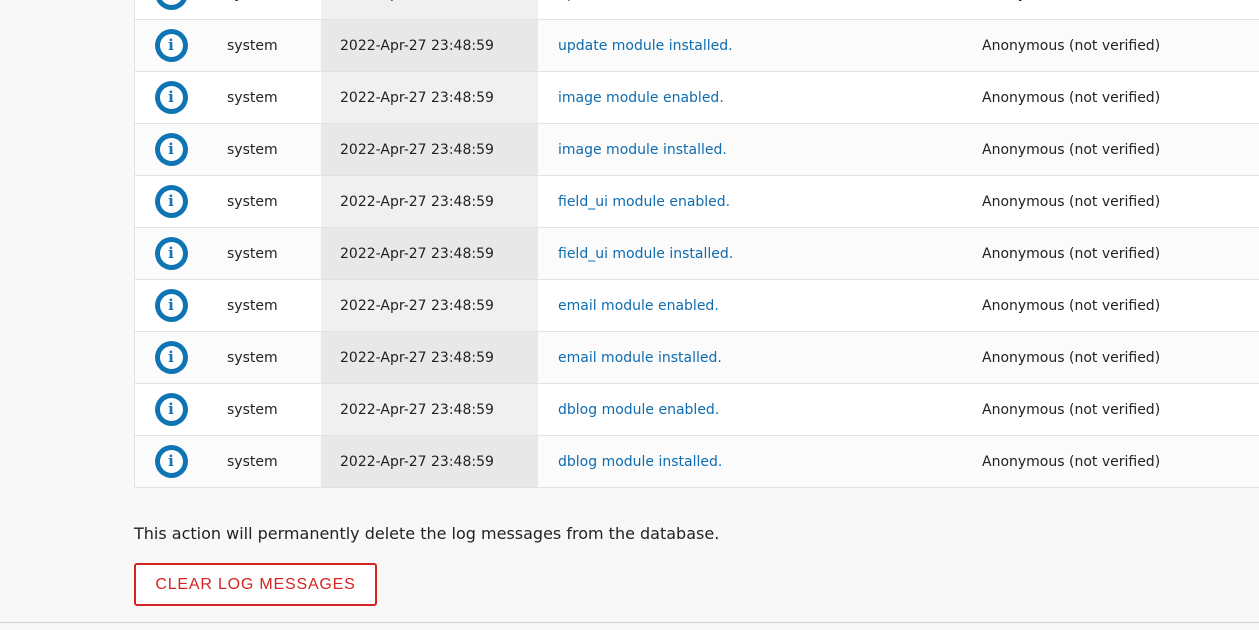  I want to click on message-cell: field_ui module installed., so click(750, 253).